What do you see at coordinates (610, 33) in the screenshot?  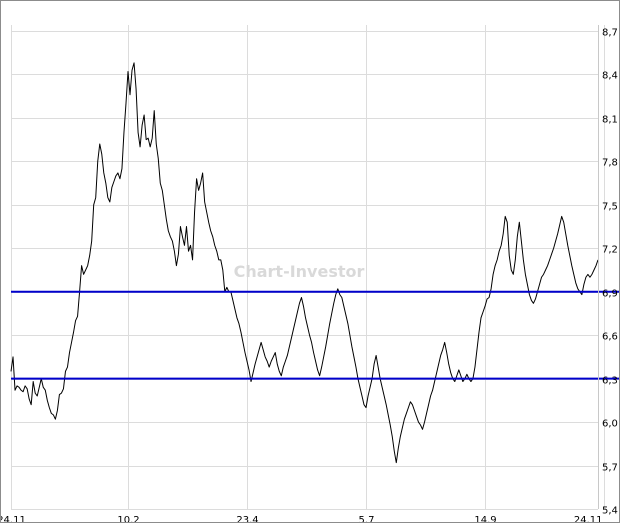 I see `y-tick-label: 8,7` at bounding box center [610, 33].